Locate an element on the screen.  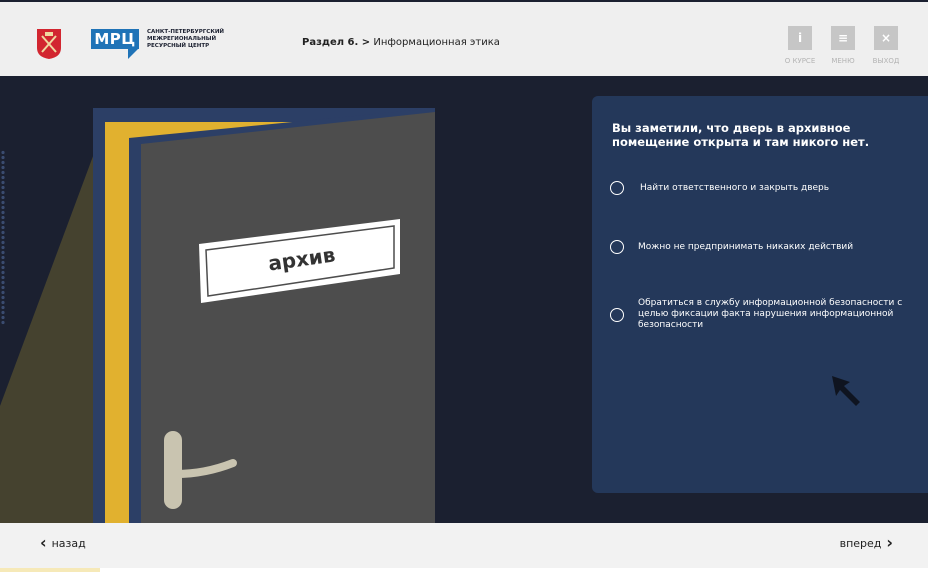
logo-tail-shape is located at coordinates (133, 54).